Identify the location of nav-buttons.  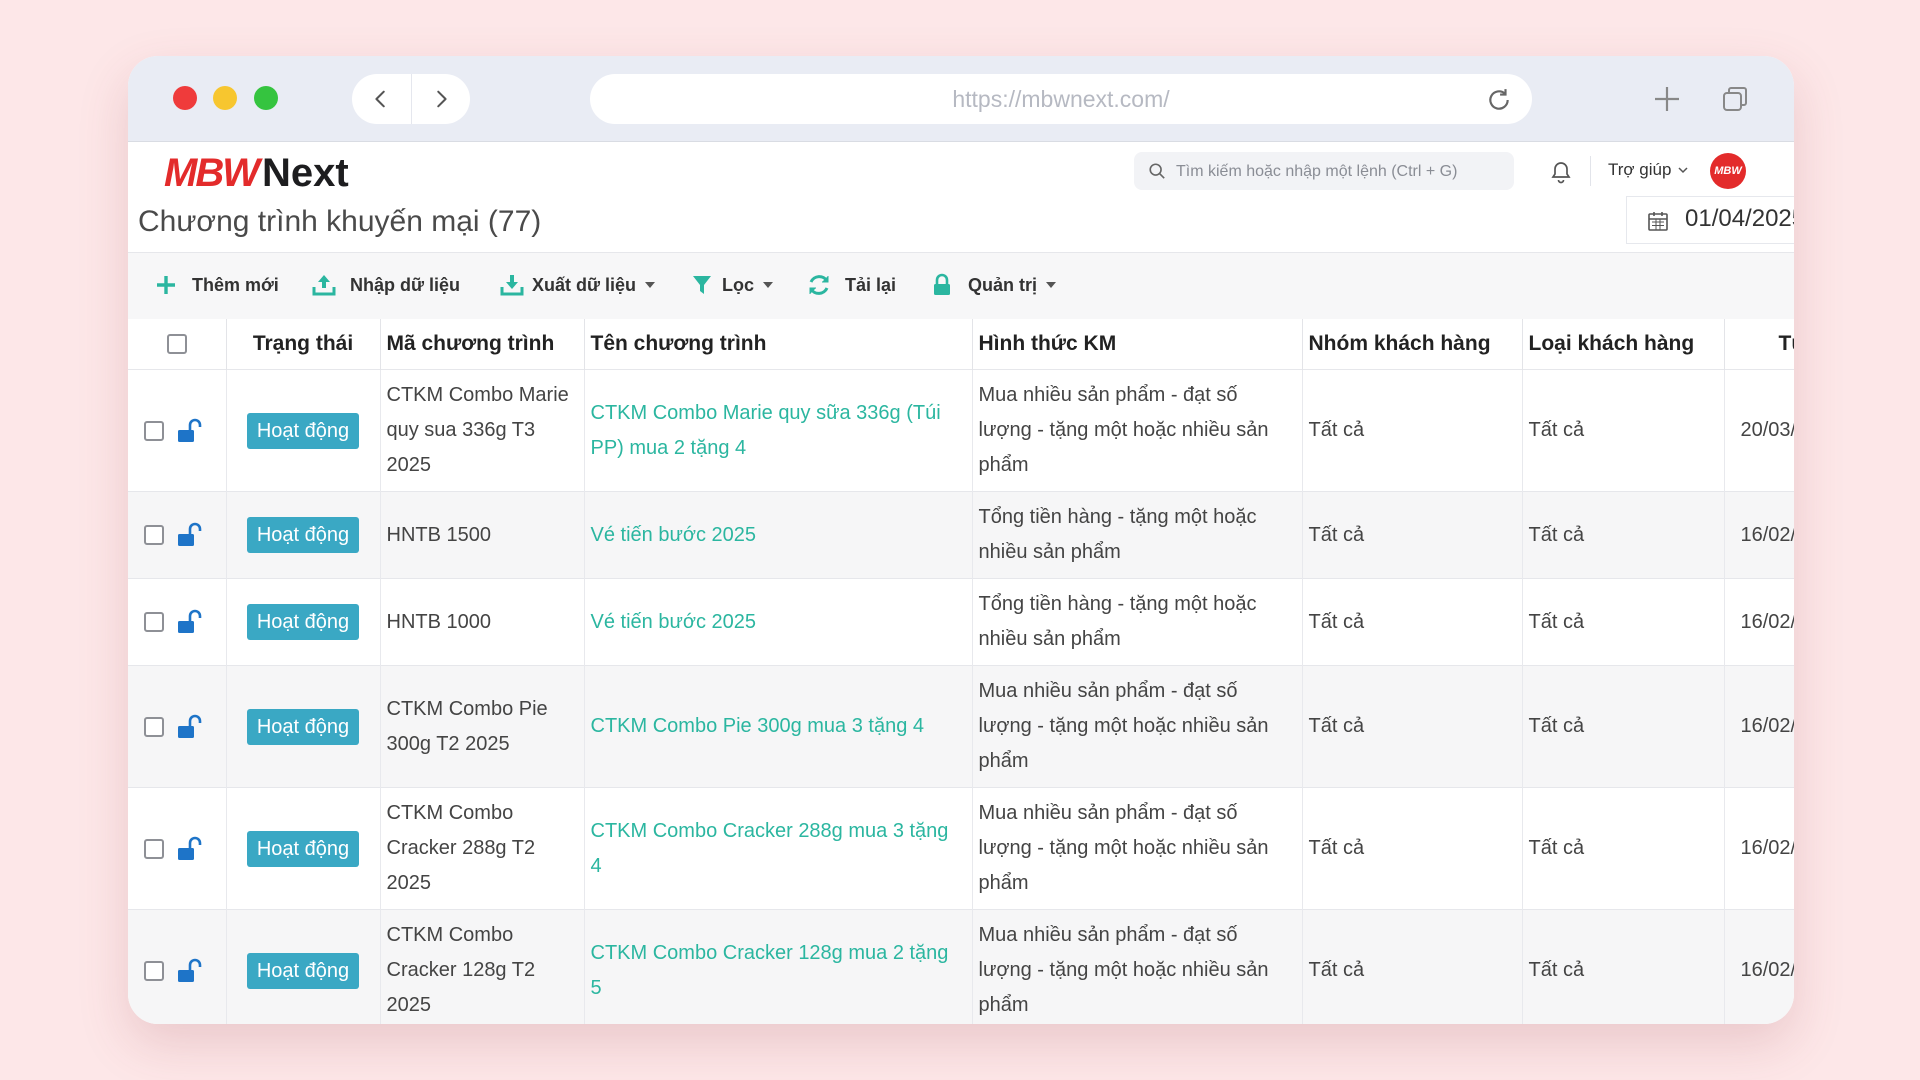
(411, 99).